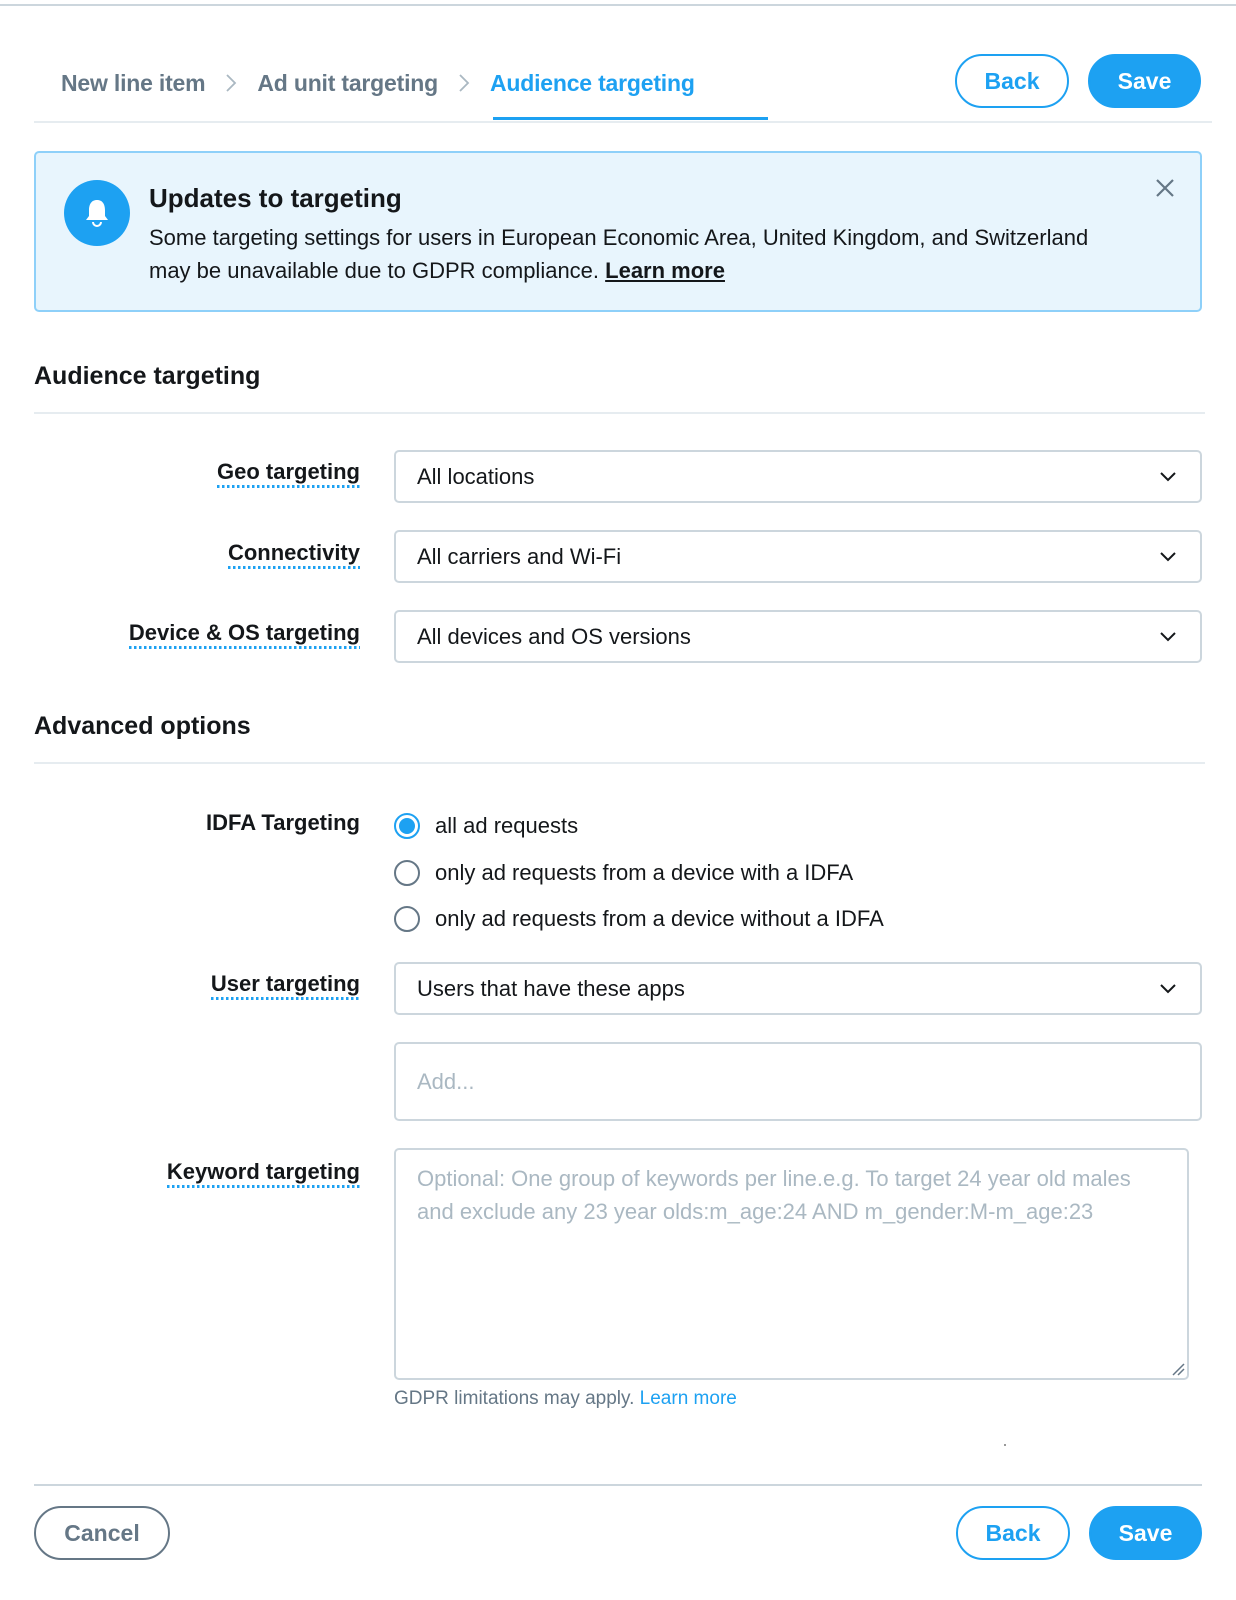  I want to click on geo-targeting-label: Geo targeting, so click(288, 473).